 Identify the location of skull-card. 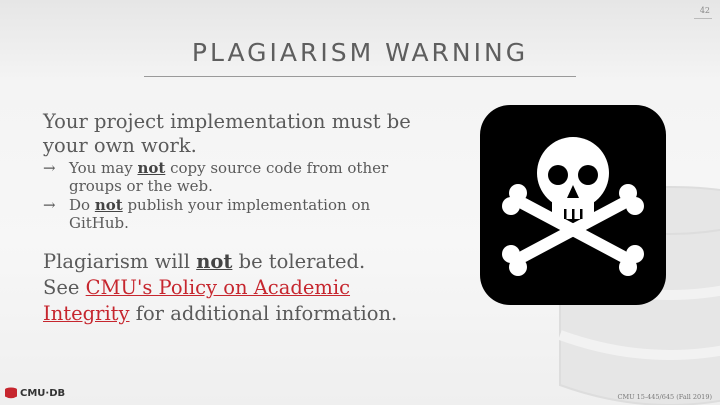
(573, 205).